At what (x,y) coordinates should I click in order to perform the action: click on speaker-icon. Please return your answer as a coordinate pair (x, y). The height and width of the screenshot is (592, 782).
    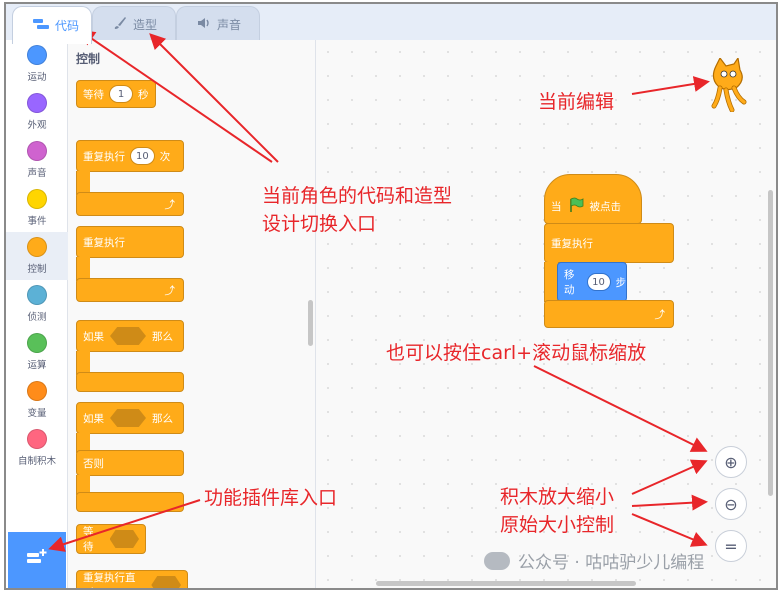
    Looking at the image, I should click on (204, 24).